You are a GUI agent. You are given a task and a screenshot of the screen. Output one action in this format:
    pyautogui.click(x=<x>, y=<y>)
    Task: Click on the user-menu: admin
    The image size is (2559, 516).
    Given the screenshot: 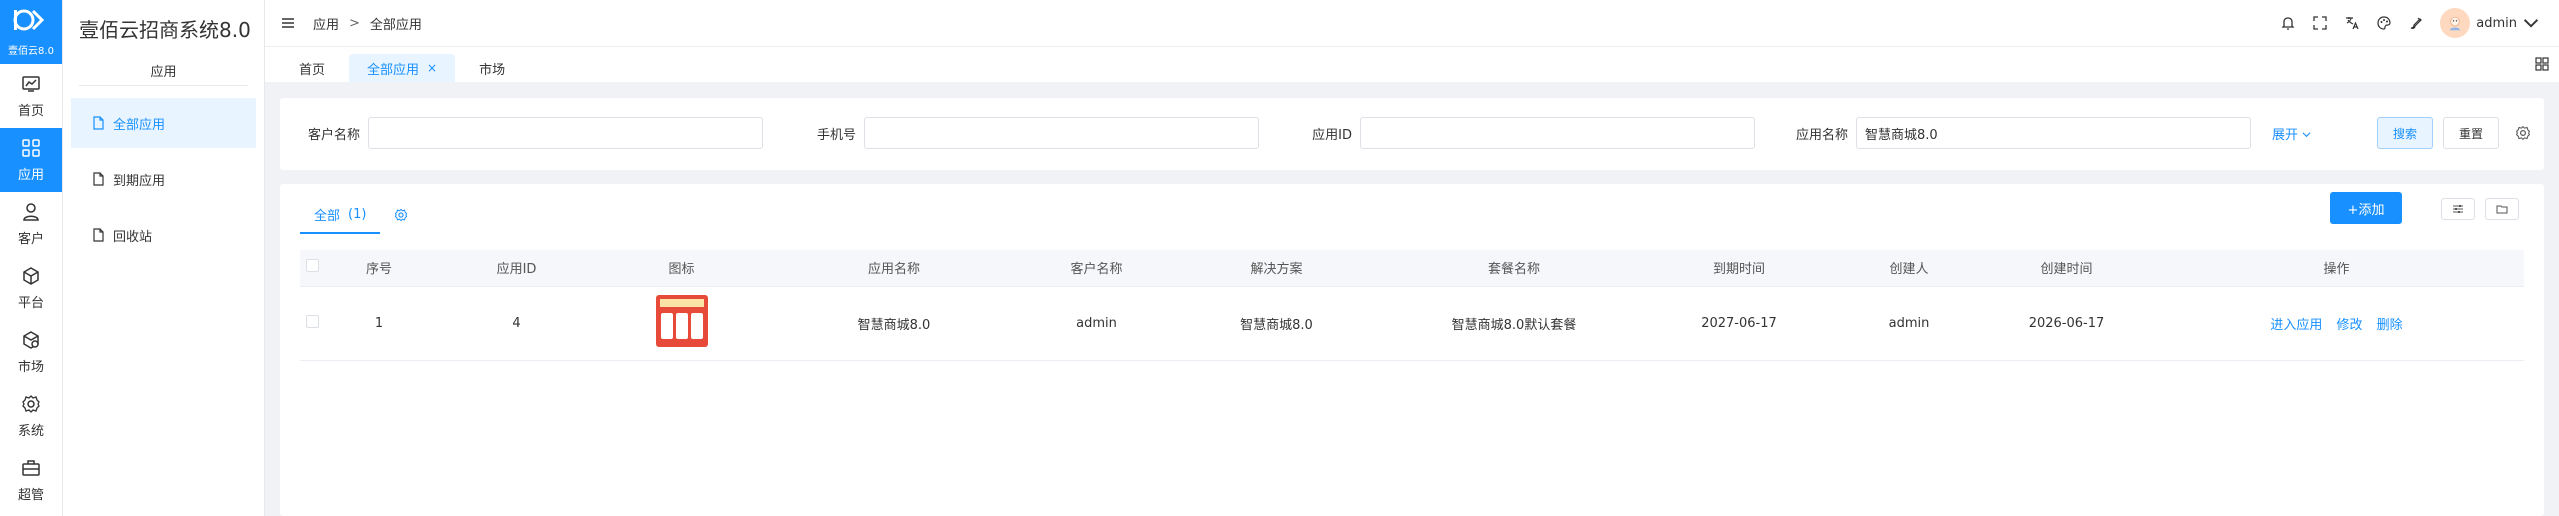 What is the action you would take?
    pyautogui.click(x=2489, y=23)
    